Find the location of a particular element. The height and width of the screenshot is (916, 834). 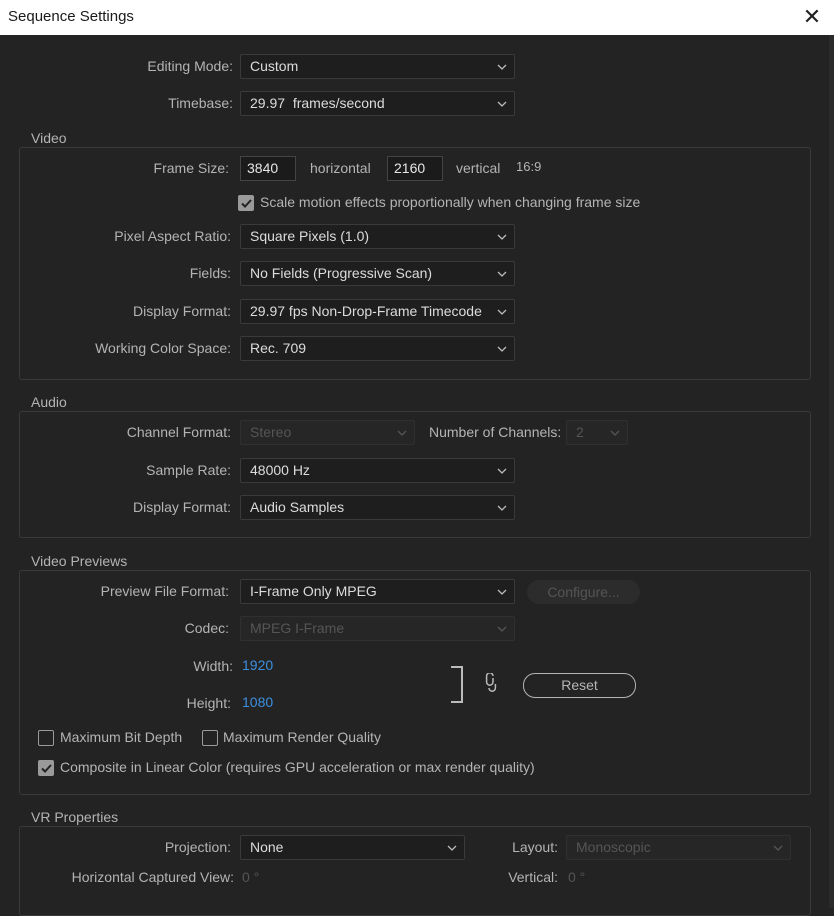

color-space-dropdown: Rec. 709 is located at coordinates (377, 348).